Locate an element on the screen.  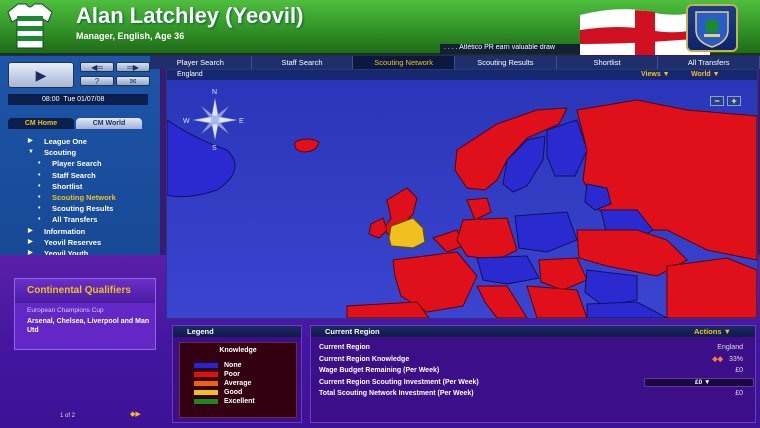
mail-icon: ✉ is located at coordinates (133, 81).